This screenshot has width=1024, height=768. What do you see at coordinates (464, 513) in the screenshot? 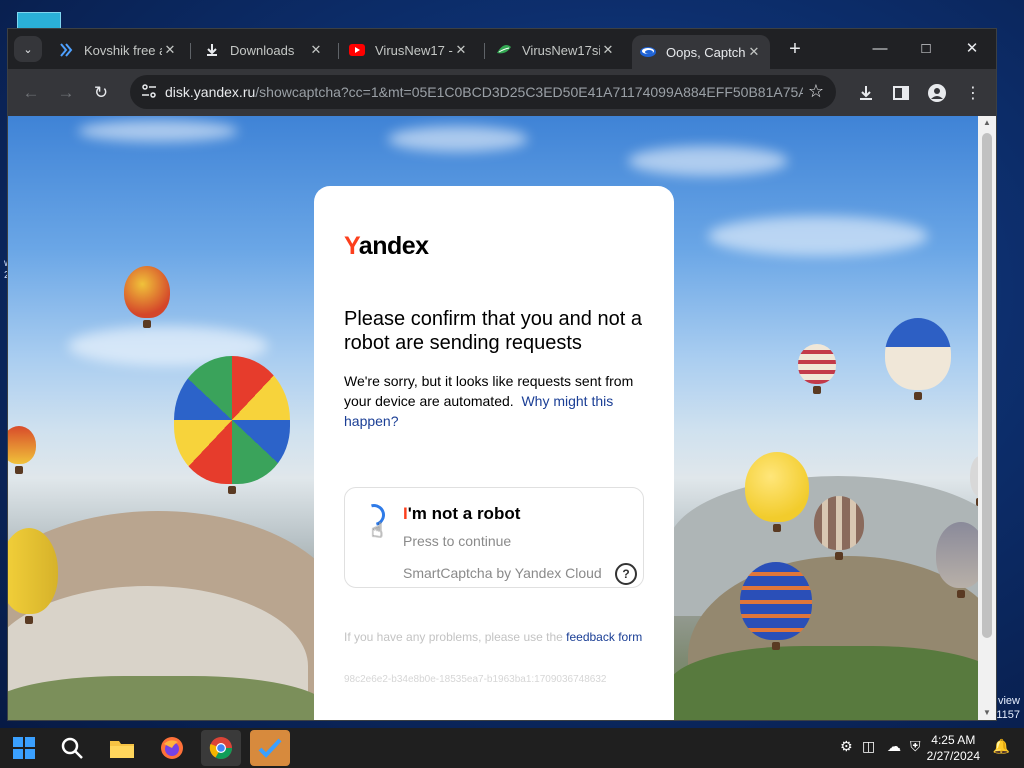
I see `not-robot-rest: 'm not a robot` at bounding box center [464, 513].